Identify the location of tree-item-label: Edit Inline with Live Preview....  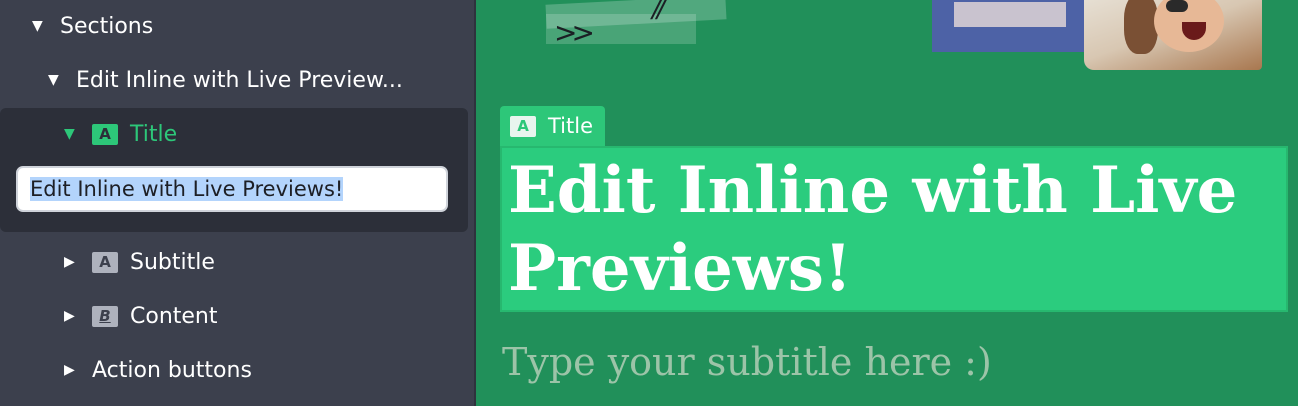
(239, 80).